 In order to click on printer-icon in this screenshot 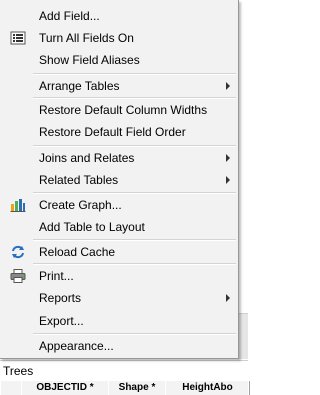, I will do `click(18, 276)`.